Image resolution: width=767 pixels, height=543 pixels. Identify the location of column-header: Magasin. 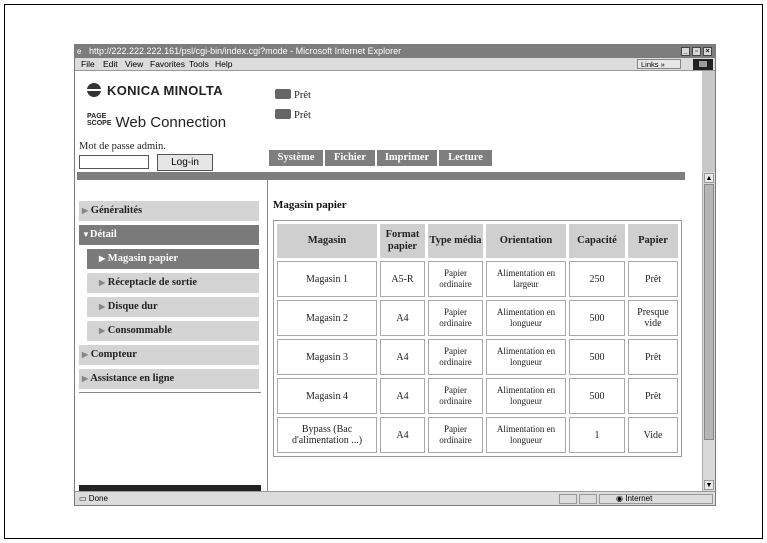
(327, 241).